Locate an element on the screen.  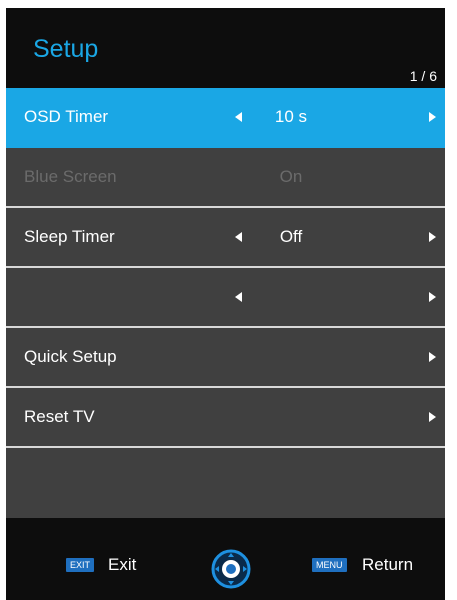
menu-item-label: Quick Setup is located at coordinates (70, 356).